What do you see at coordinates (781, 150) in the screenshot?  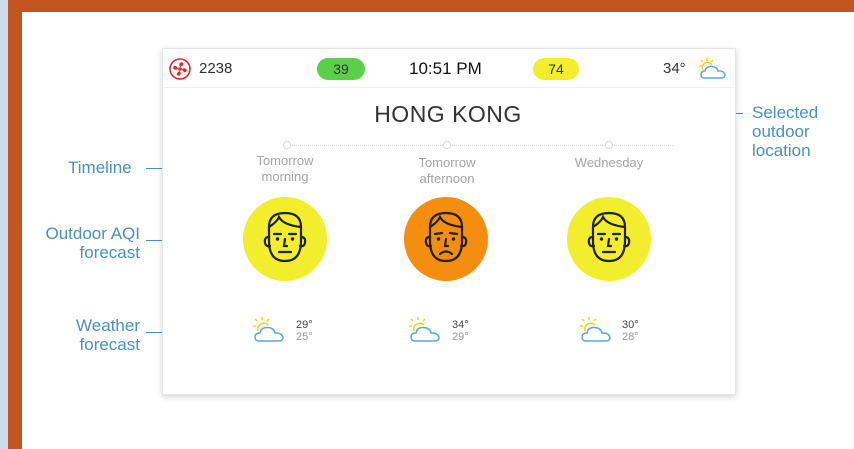 I see `callout-location-line3: location` at bounding box center [781, 150].